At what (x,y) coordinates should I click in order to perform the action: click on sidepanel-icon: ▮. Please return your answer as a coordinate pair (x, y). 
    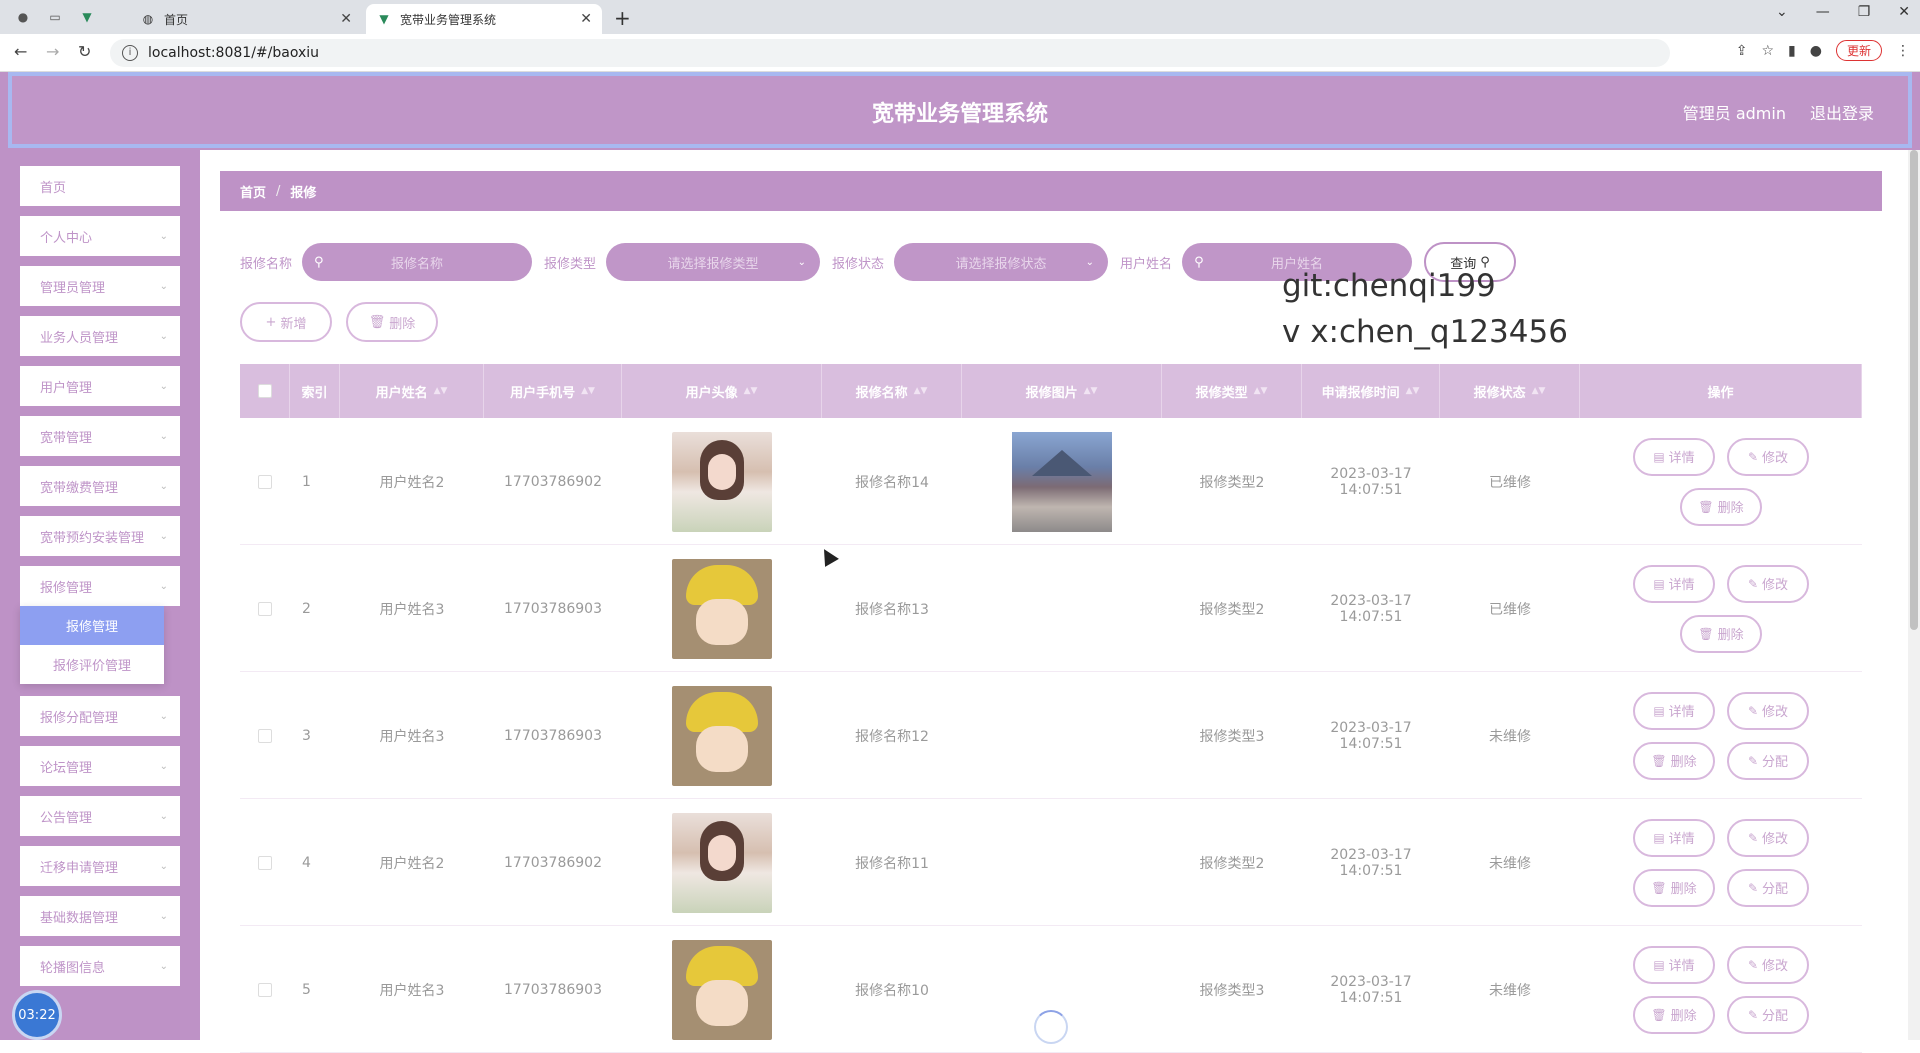
    Looking at the image, I should click on (1792, 51).